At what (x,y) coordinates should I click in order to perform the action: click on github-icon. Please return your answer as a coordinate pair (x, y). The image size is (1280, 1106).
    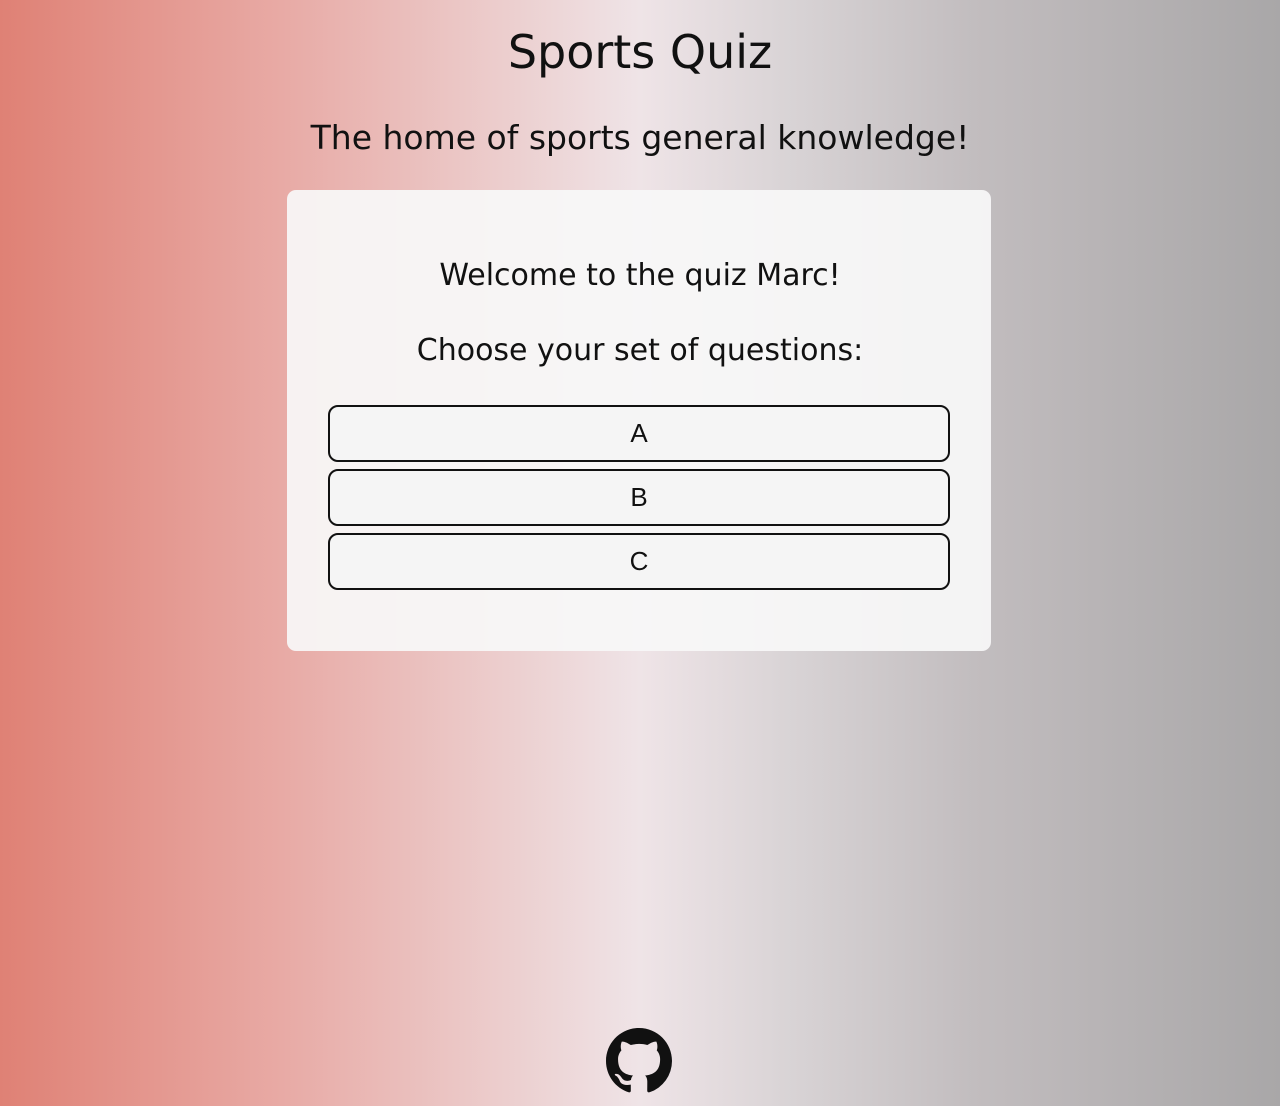
    Looking at the image, I should click on (639, 1060).